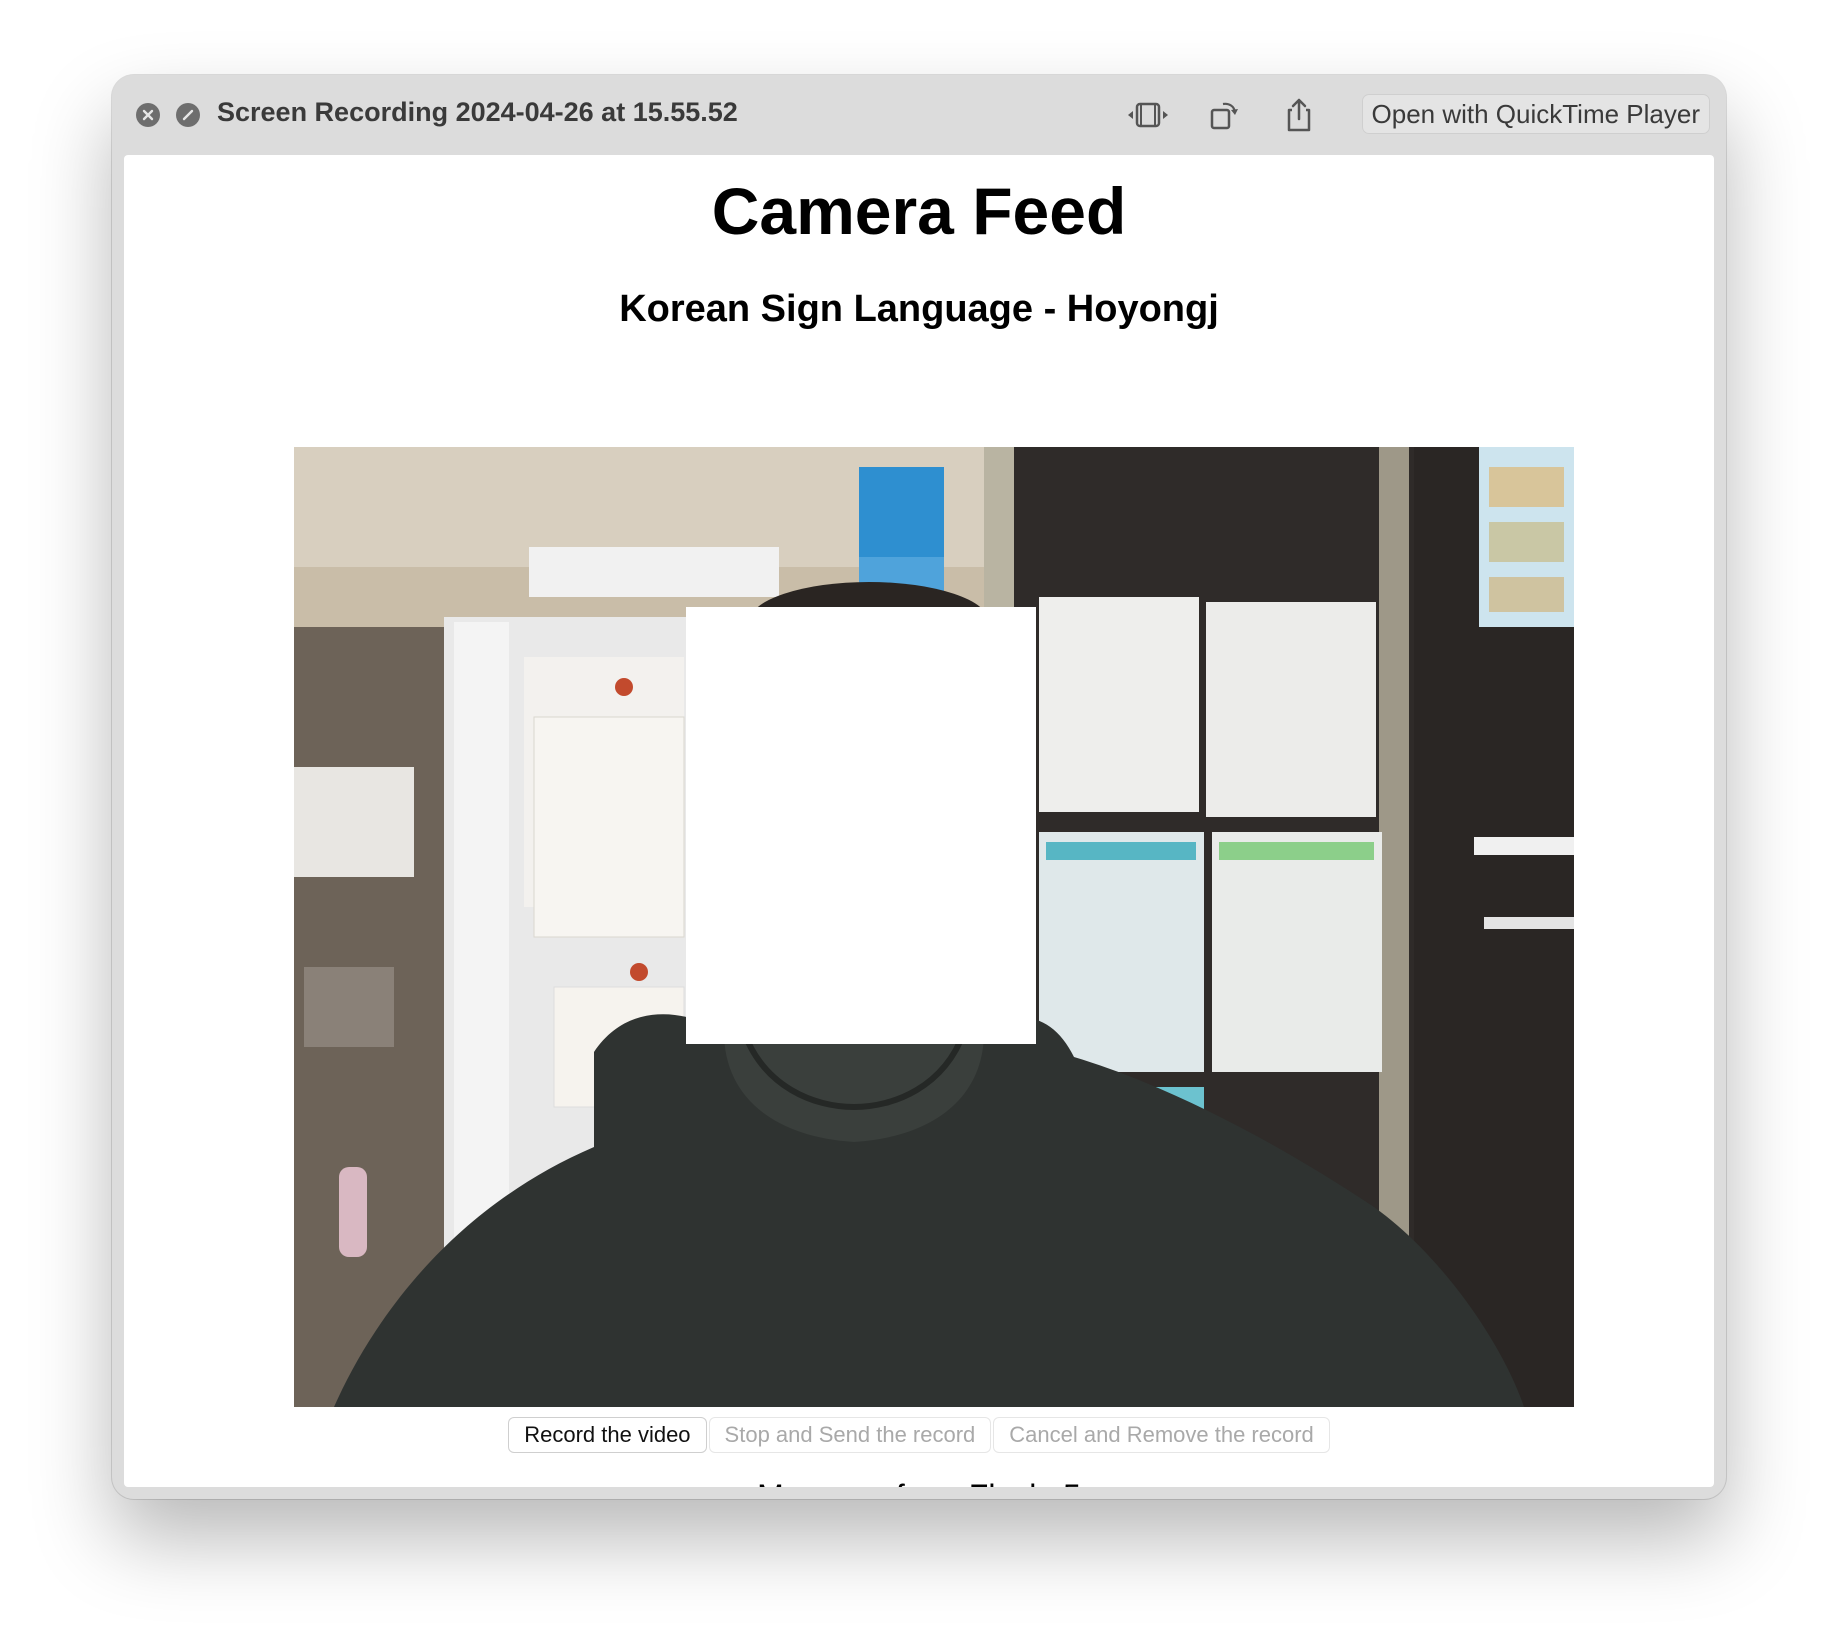 Image resolution: width=1838 pixels, height=1646 pixels. I want to click on share-icon, so click(1299, 115).